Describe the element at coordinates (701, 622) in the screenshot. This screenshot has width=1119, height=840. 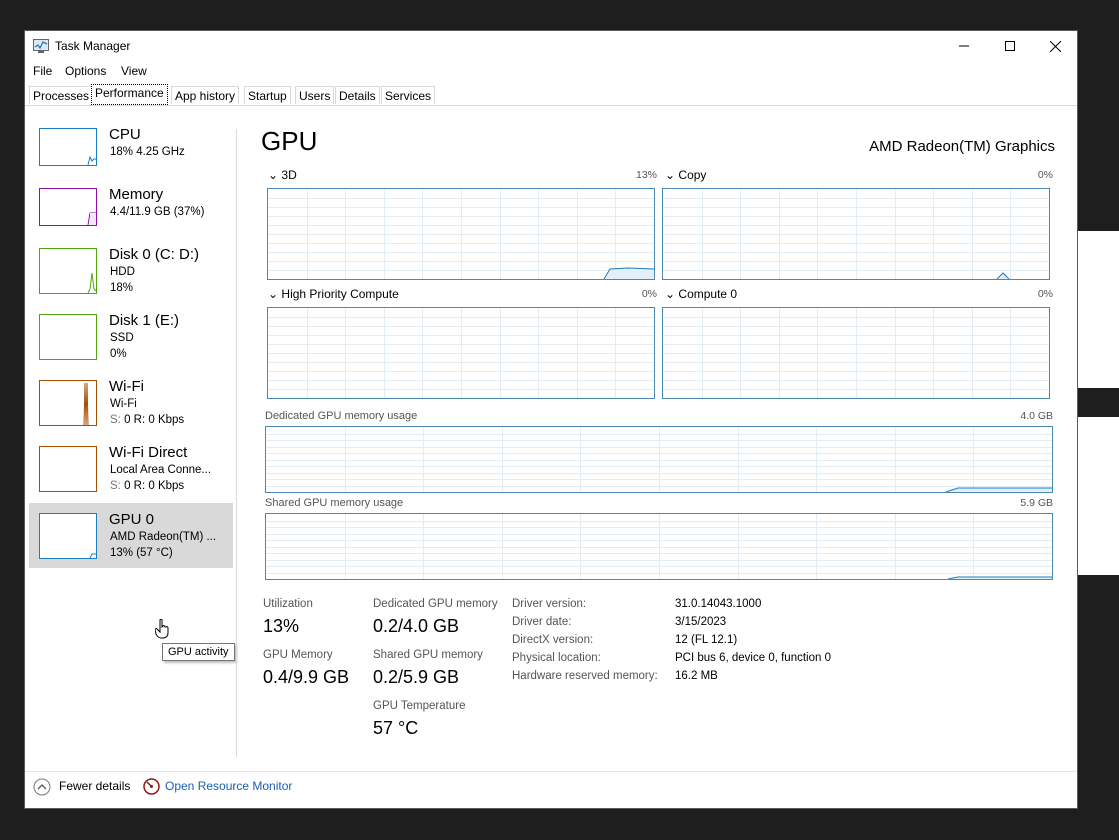
I see `driver-date-value: 3/15/2023` at that location.